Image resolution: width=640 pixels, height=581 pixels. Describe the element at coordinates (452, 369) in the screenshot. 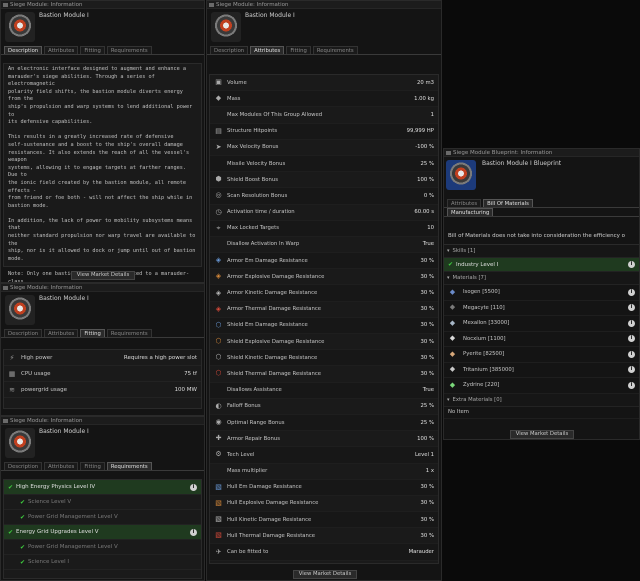

I see `tritanium-icon: ◆` at that location.